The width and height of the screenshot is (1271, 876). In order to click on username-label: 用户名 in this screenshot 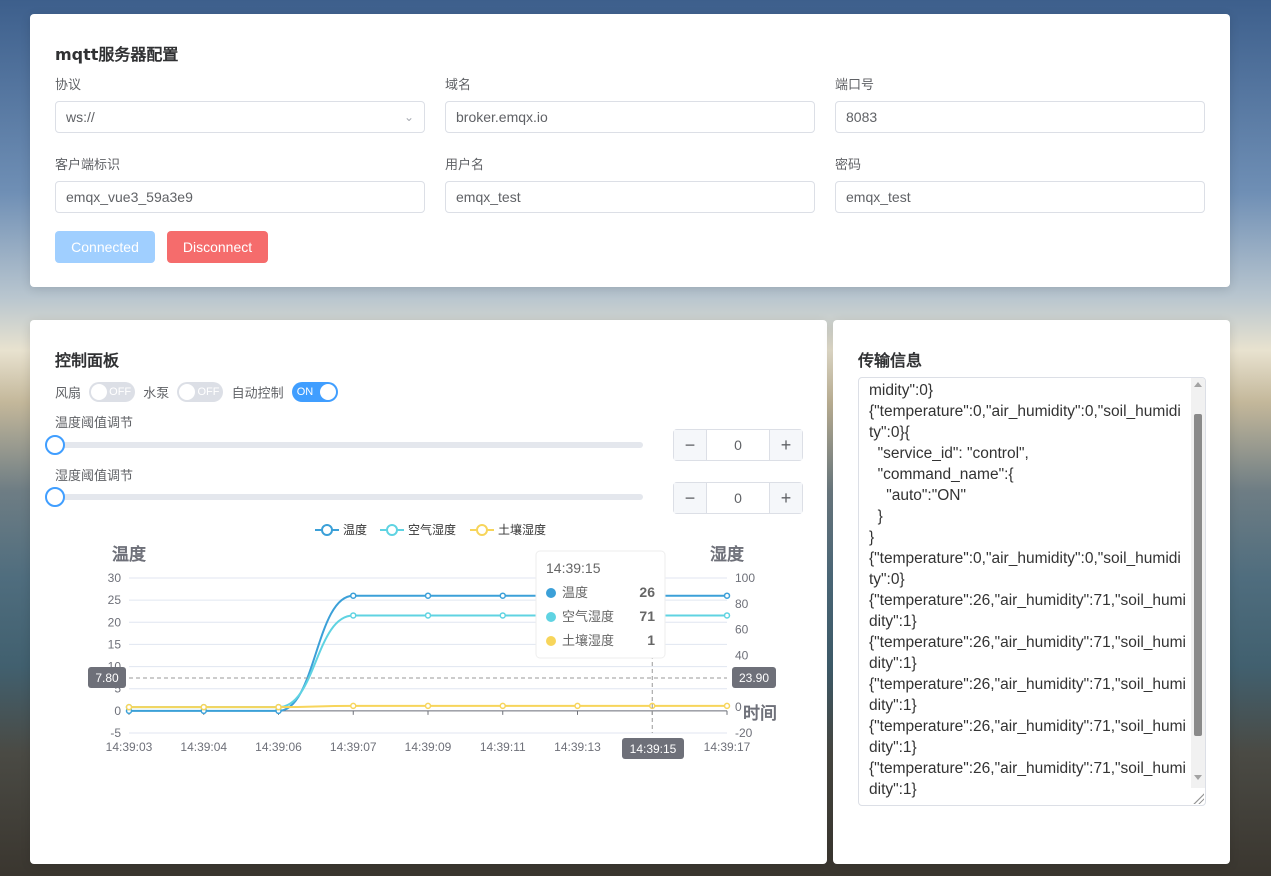, I will do `click(465, 165)`.